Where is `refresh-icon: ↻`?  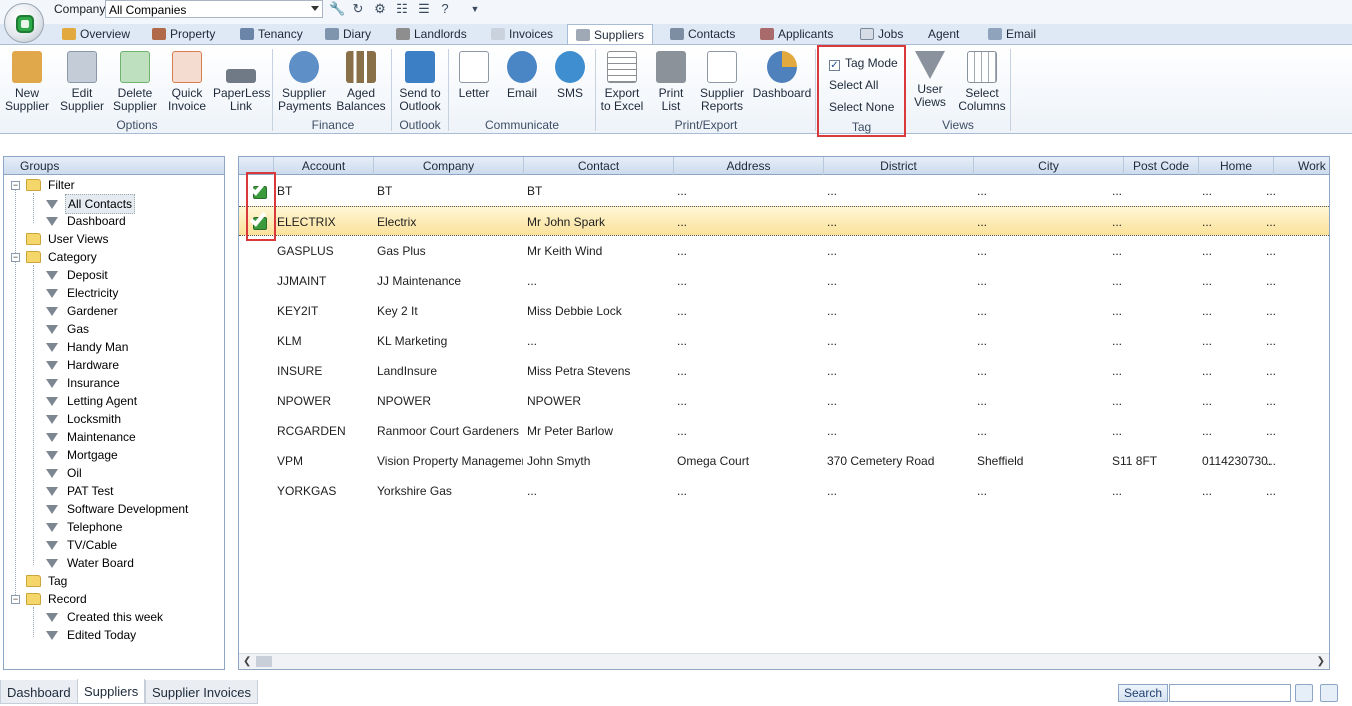
refresh-icon: ↻ is located at coordinates (358, 9).